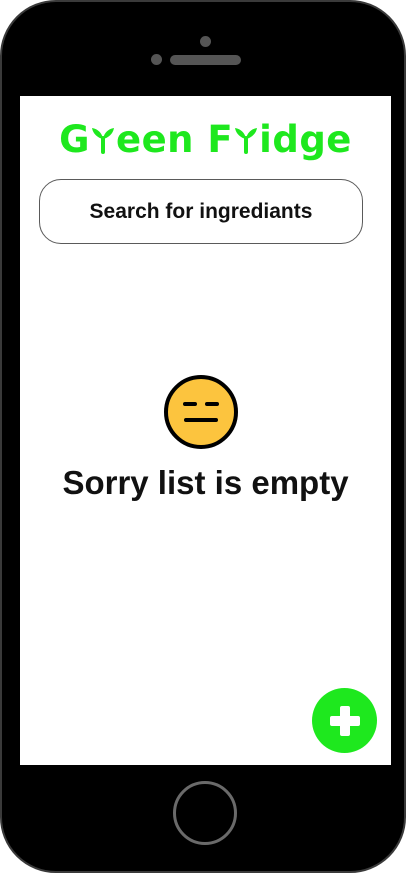  I want to click on earpiece-speaker, so click(205, 60).